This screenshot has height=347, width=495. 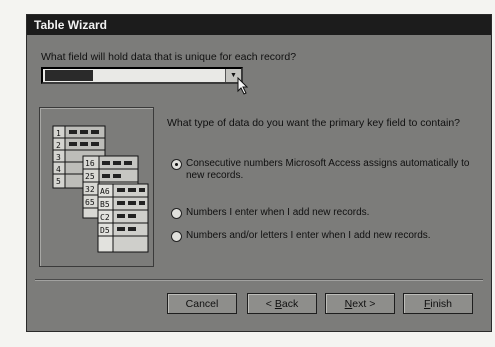 I want to click on code-cell-3: C2, so click(x=105, y=217).